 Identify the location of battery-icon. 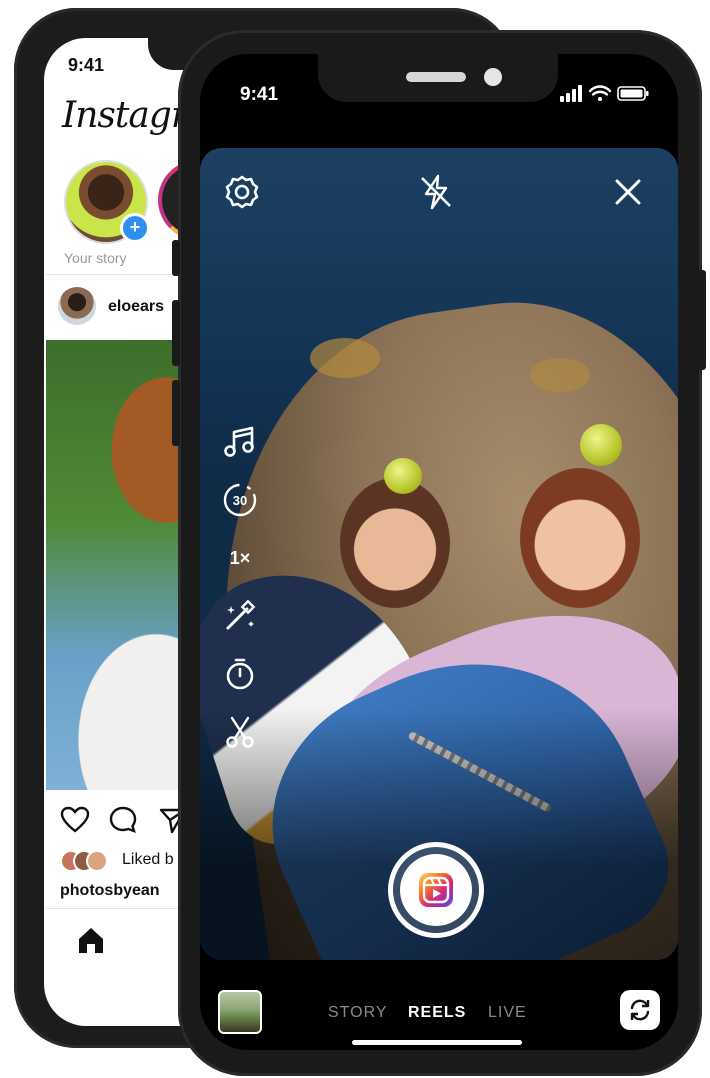
(633, 93).